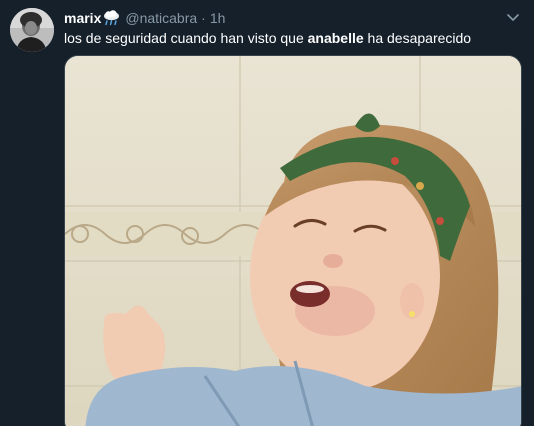 This screenshot has height=426, width=534. What do you see at coordinates (82, 18) in the screenshot?
I see `display-name: marix` at bounding box center [82, 18].